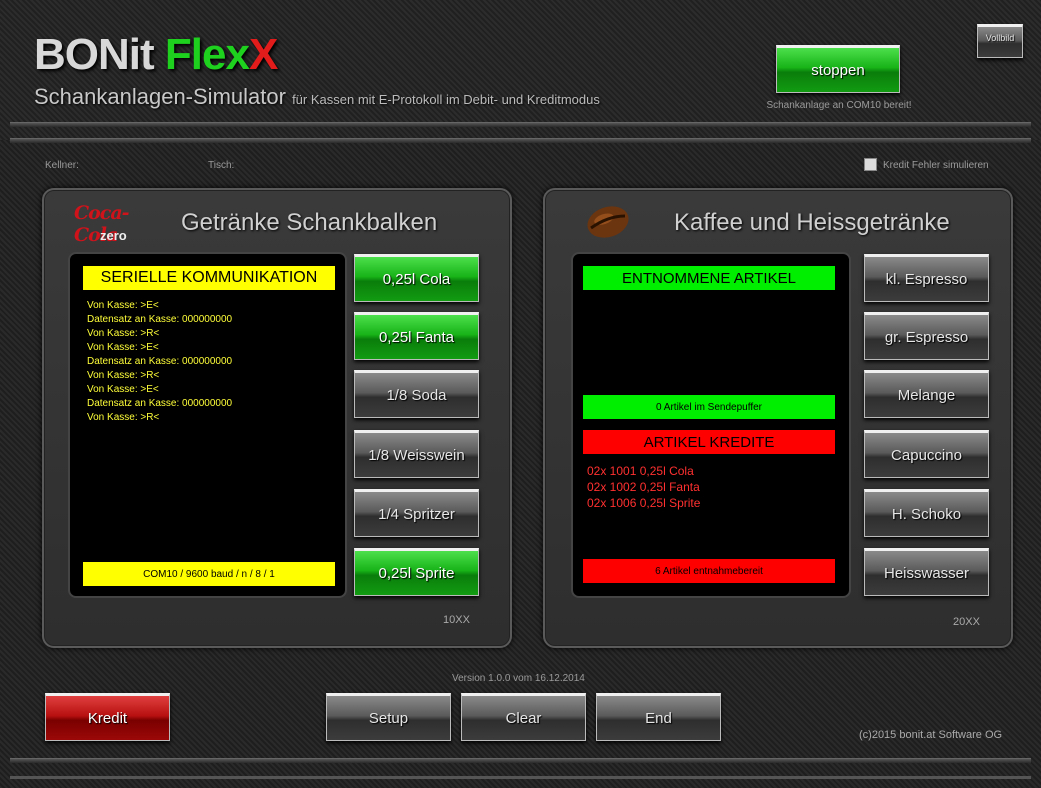 This screenshot has height=788, width=1041. What do you see at coordinates (62, 165) in the screenshot?
I see `waiter-label: Kellner:` at bounding box center [62, 165].